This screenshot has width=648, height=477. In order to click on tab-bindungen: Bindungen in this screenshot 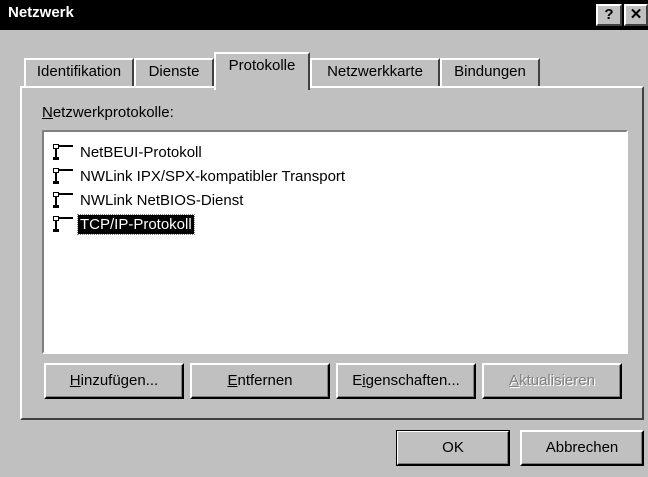, I will do `click(490, 72)`.